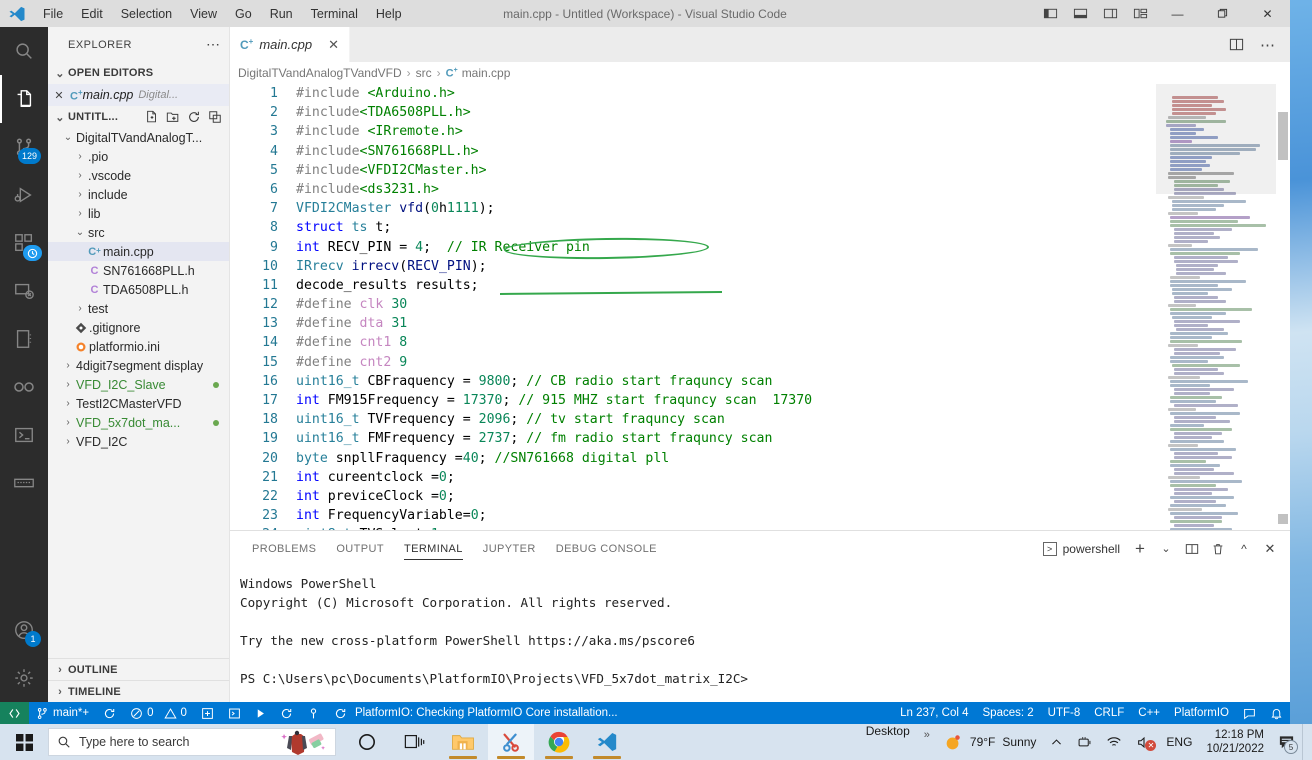 This screenshot has height=760, width=1312. Describe the element at coordinates (24, 51) in the screenshot. I see `search-icon` at that location.